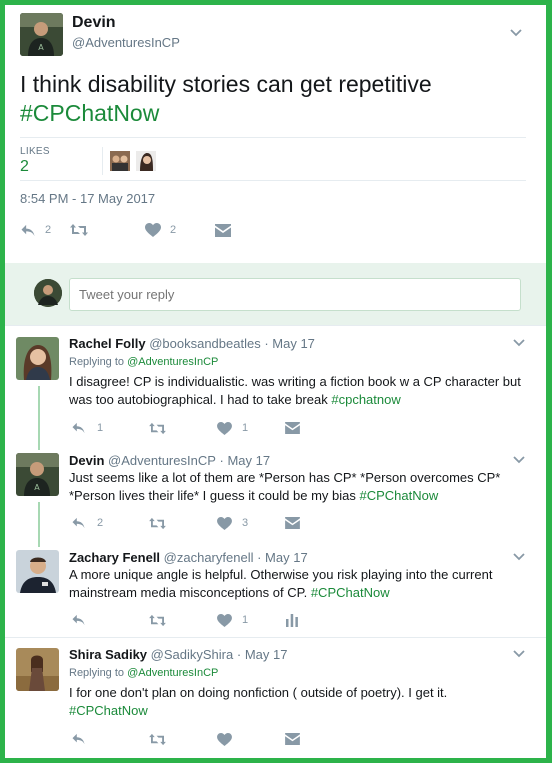 The width and height of the screenshot is (552, 763). Describe the element at coordinates (114, 557) in the screenshot. I see `author-name: Zachary Fenell` at that location.